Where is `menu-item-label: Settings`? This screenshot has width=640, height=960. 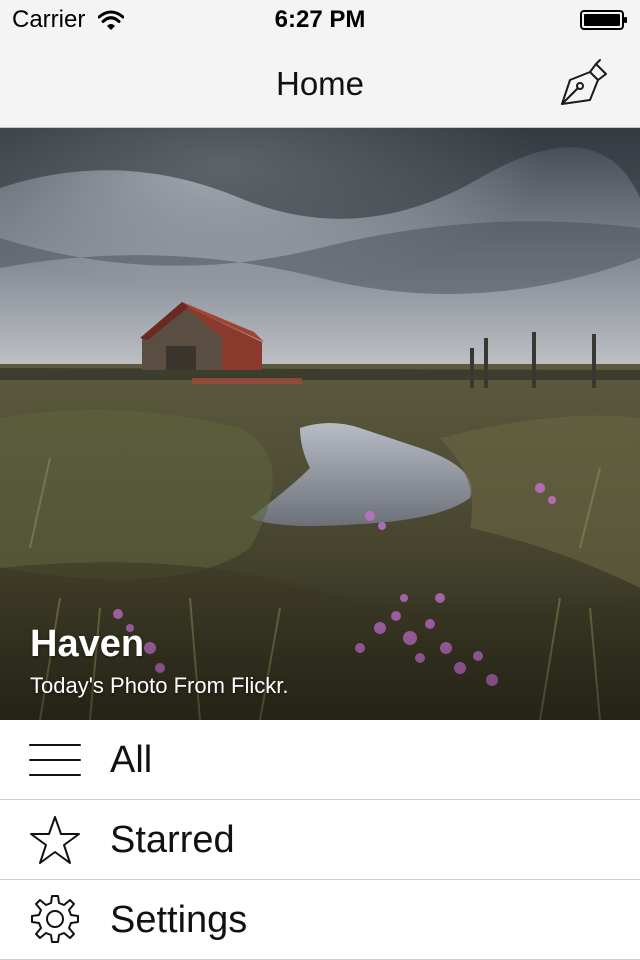 menu-item-label: Settings is located at coordinates (179, 920).